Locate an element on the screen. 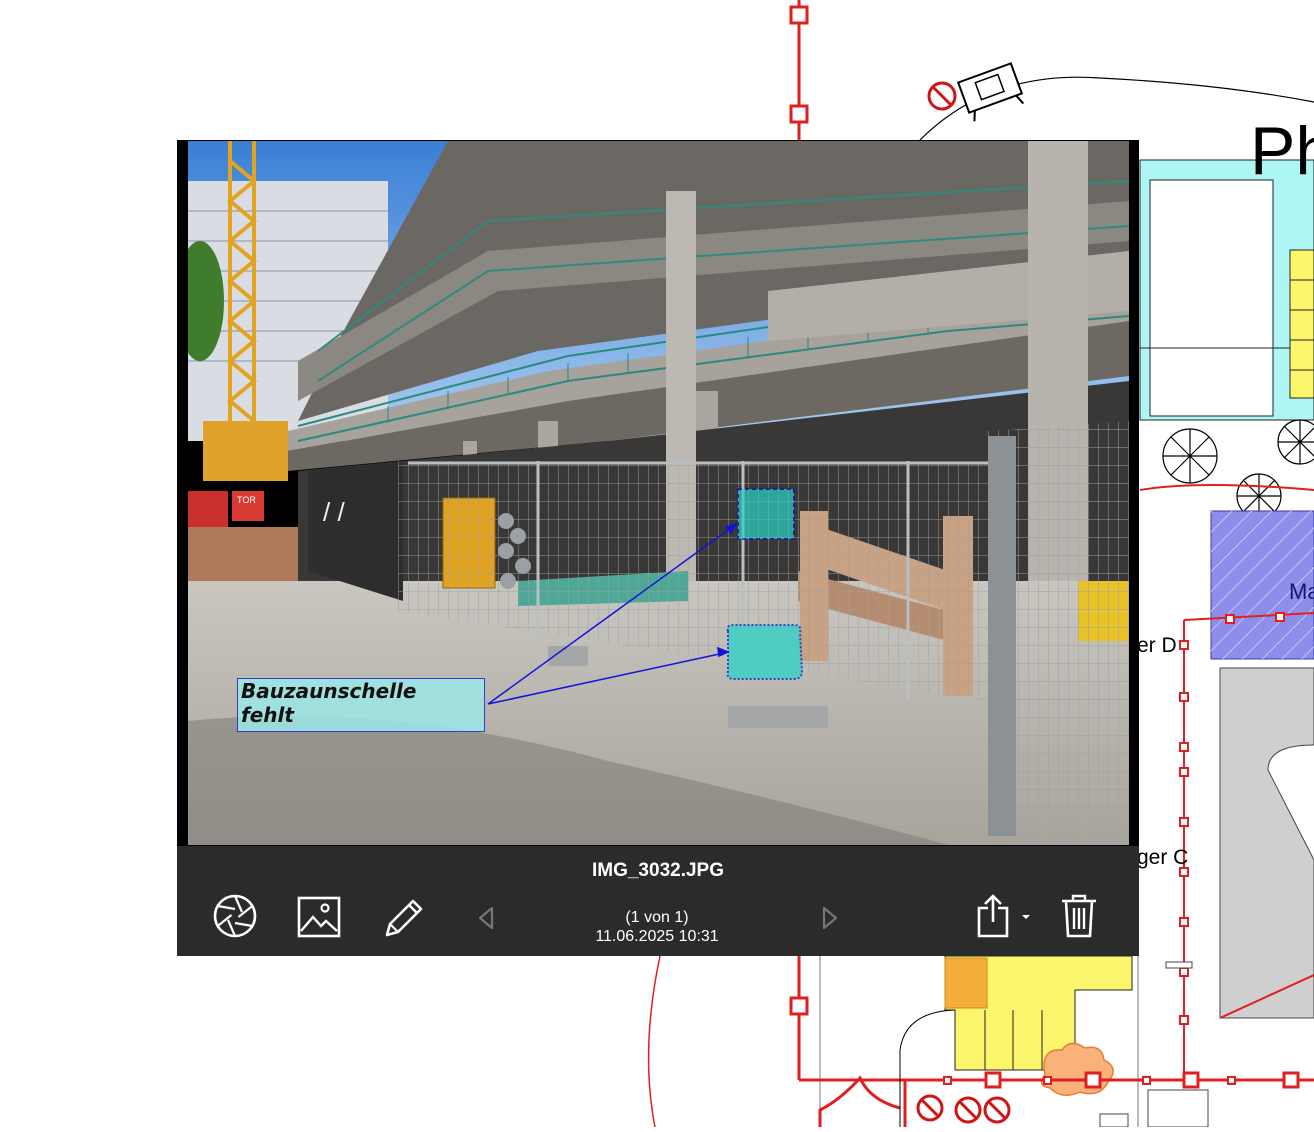 This screenshot has height=1132, width=1314. plan-room-label: Ma is located at coordinates (1301, 591).